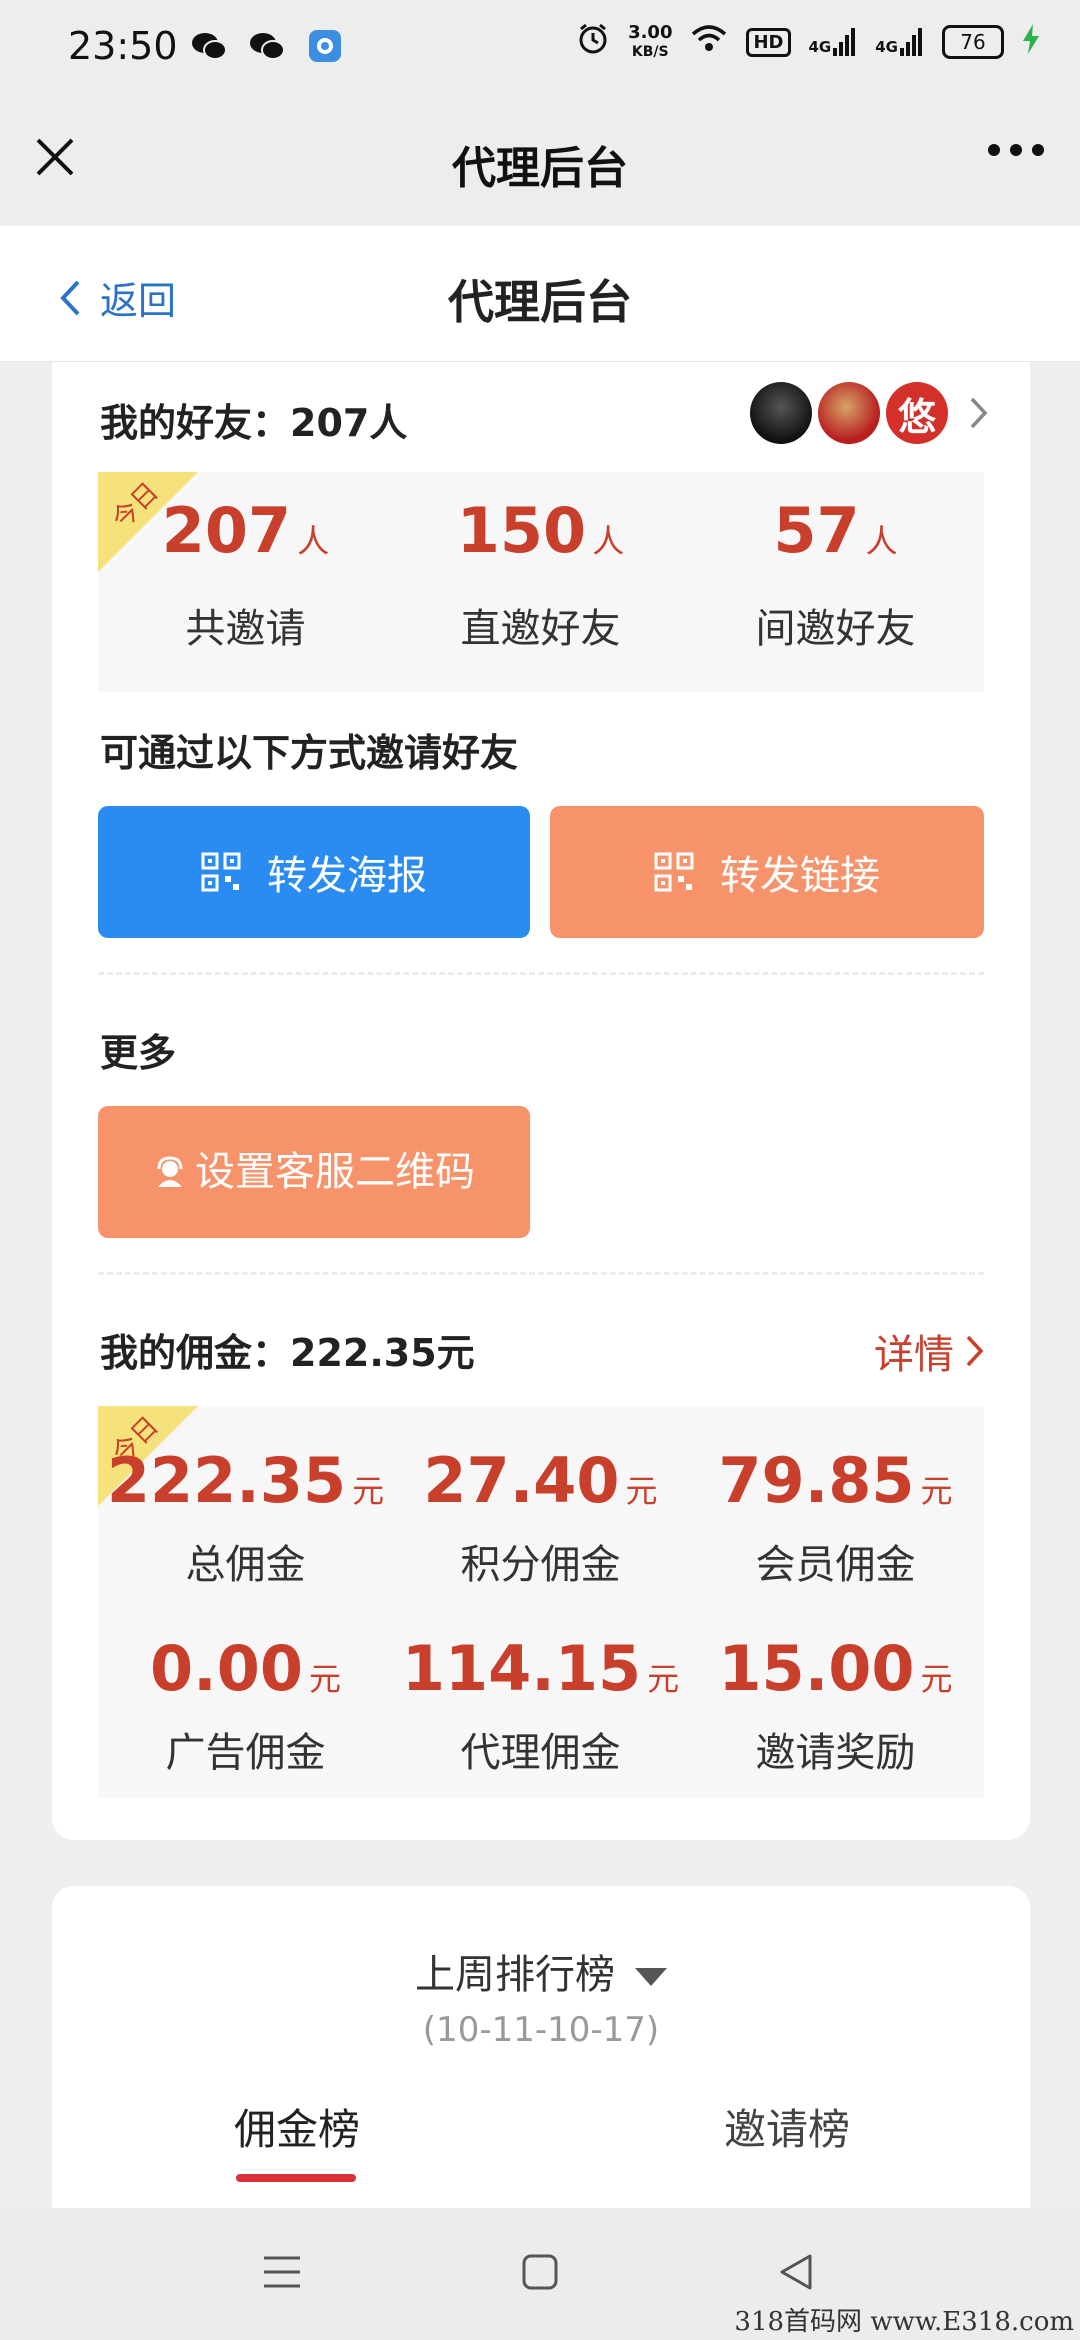  I want to click on stat-value: 27.40, so click(521, 1480).